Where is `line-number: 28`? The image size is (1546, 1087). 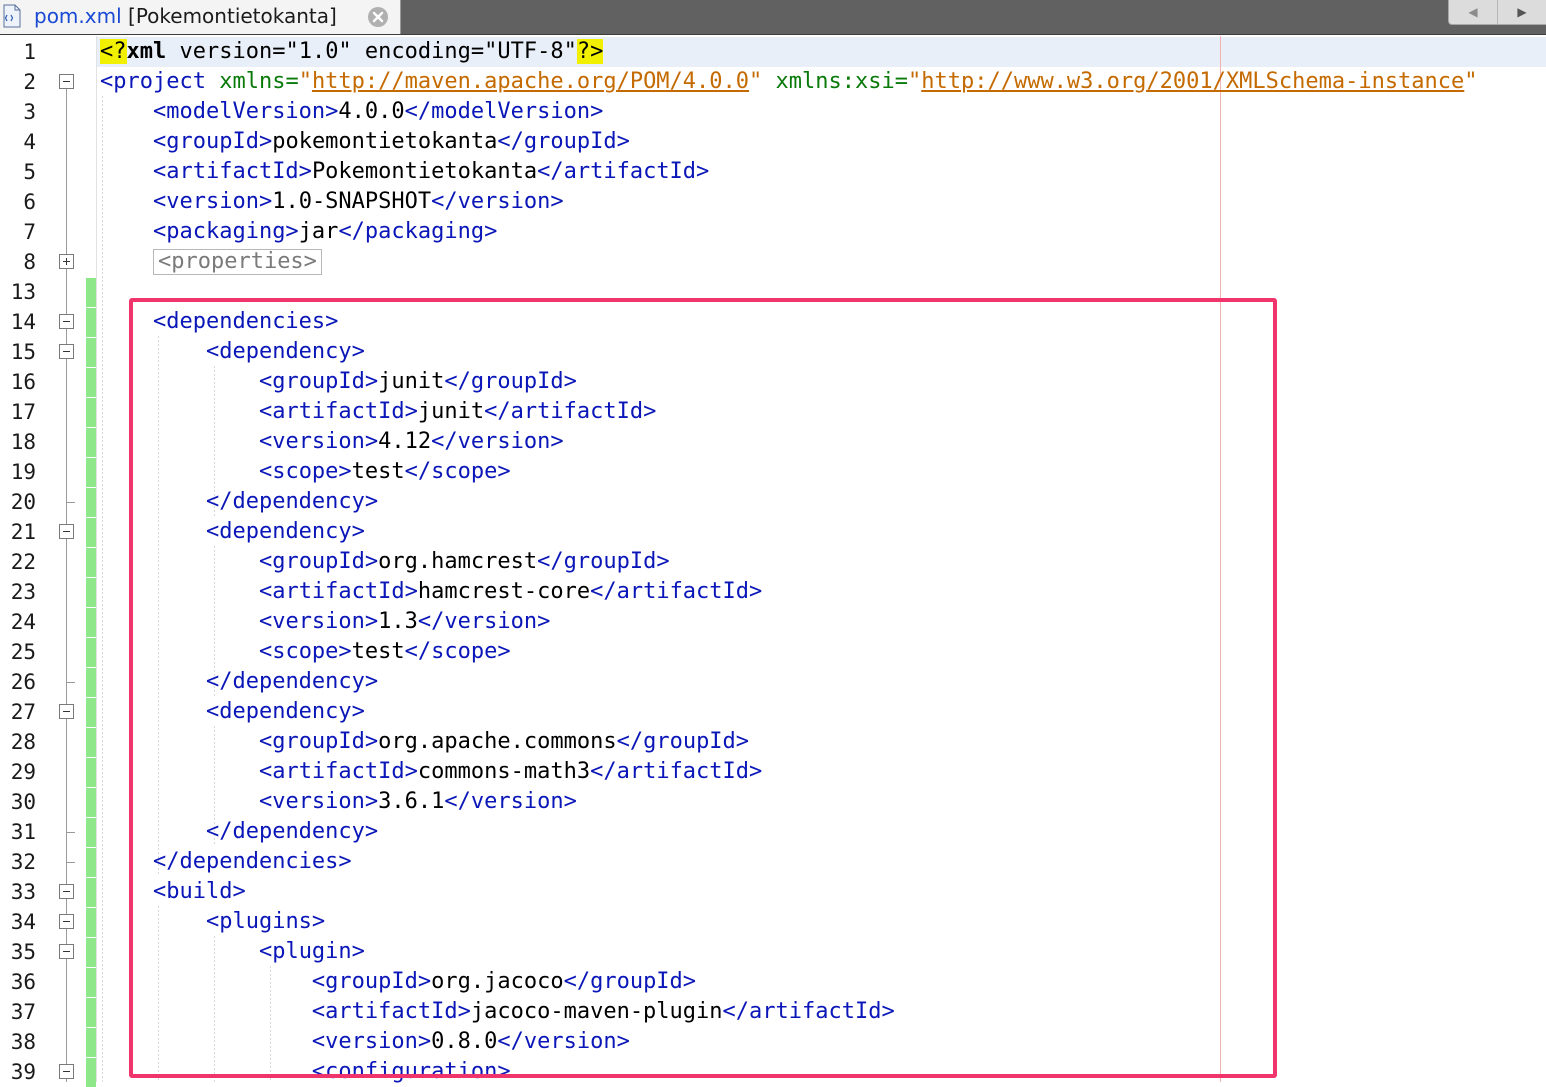 line-number: 28 is located at coordinates (23, 742).